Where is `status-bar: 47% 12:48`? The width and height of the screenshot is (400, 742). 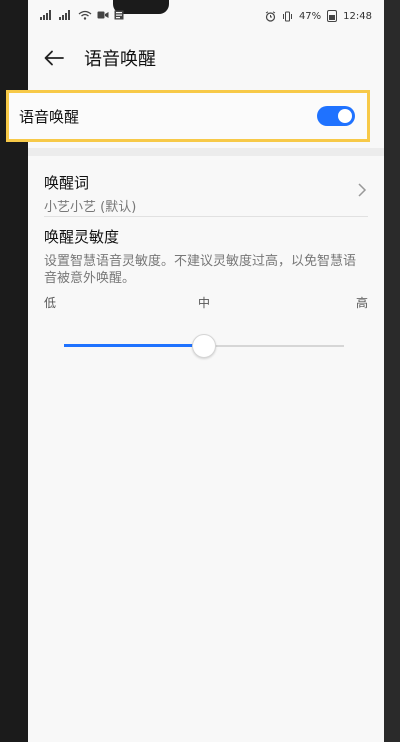
status-bar: 47% 12:48 is located at coordinates (206, 17).